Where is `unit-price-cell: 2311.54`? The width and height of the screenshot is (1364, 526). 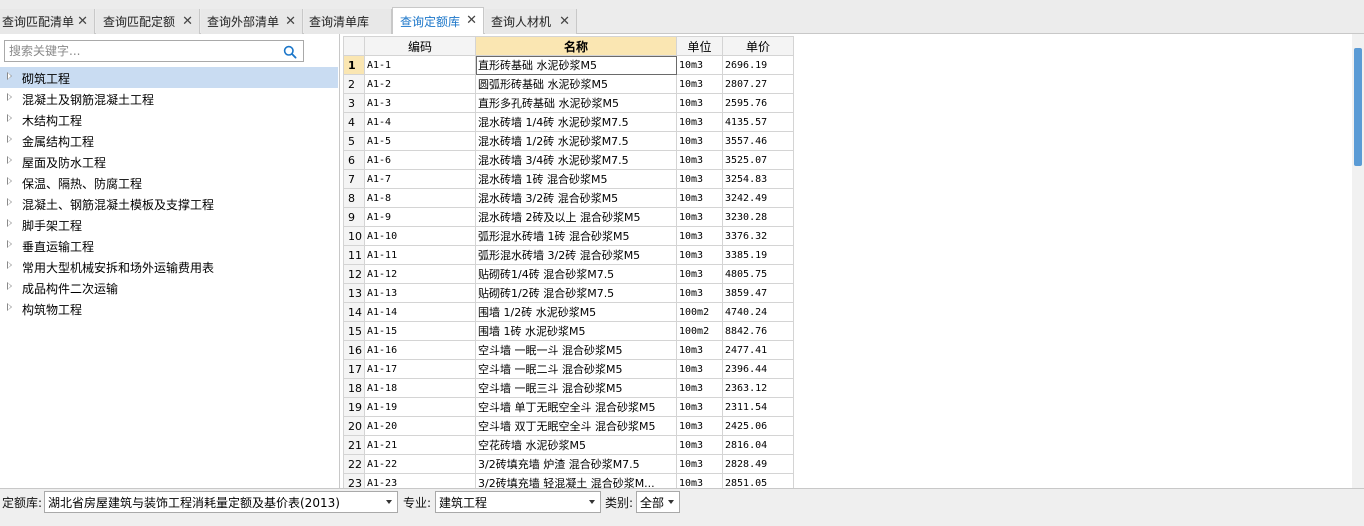 unit-price-cell: 2311.54 is located at coordinates (758, 407).